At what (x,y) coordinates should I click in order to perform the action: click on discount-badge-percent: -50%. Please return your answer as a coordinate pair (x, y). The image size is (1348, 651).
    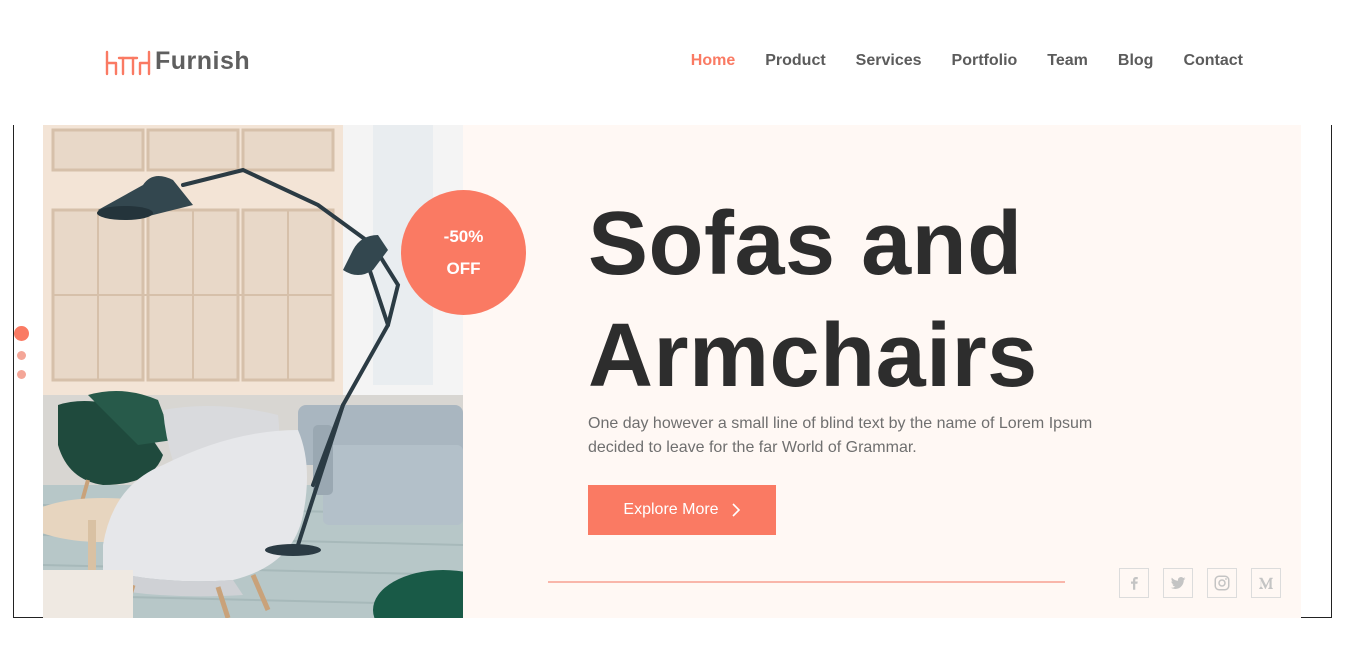
    Looking at the image, I should click on (463, 236).